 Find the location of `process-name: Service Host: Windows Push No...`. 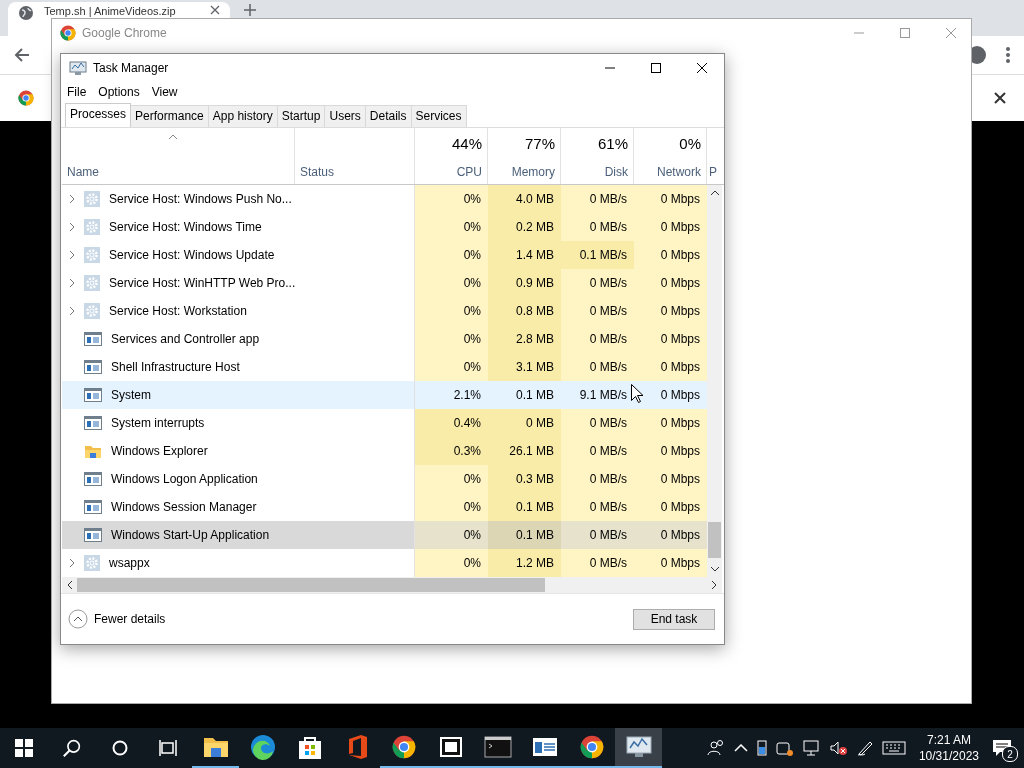

process-name: Service Host: Windows Push No... is located at coordinates (200, 199).